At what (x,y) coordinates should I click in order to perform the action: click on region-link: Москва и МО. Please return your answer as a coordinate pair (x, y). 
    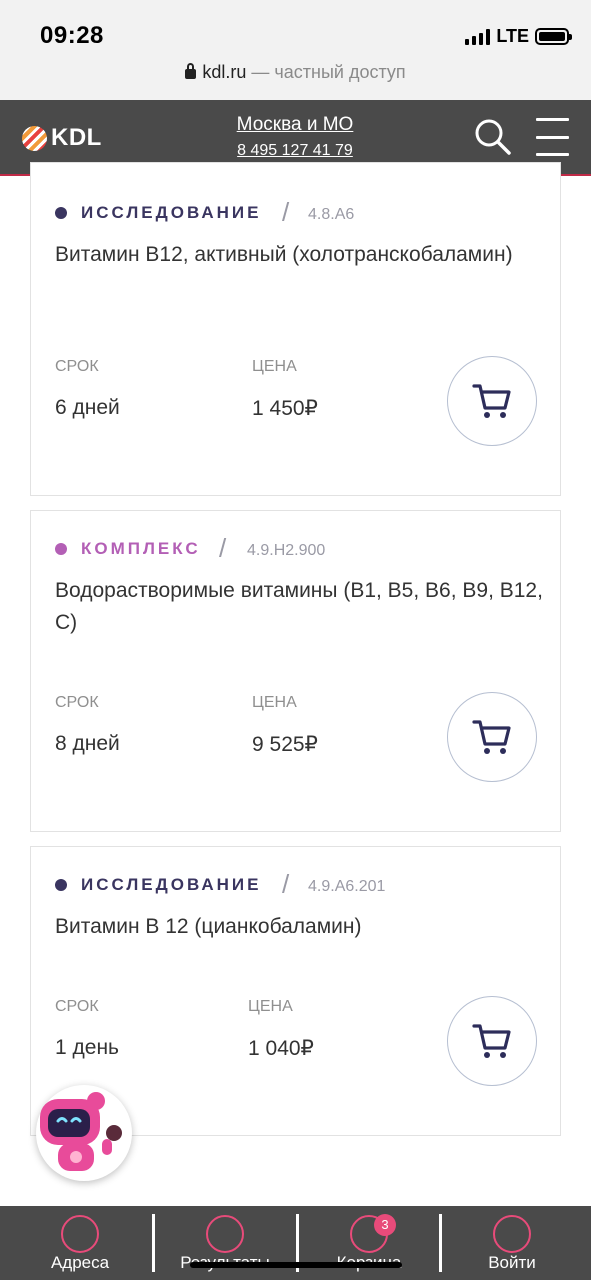
    Looking at the image, I should click on (295, 125).